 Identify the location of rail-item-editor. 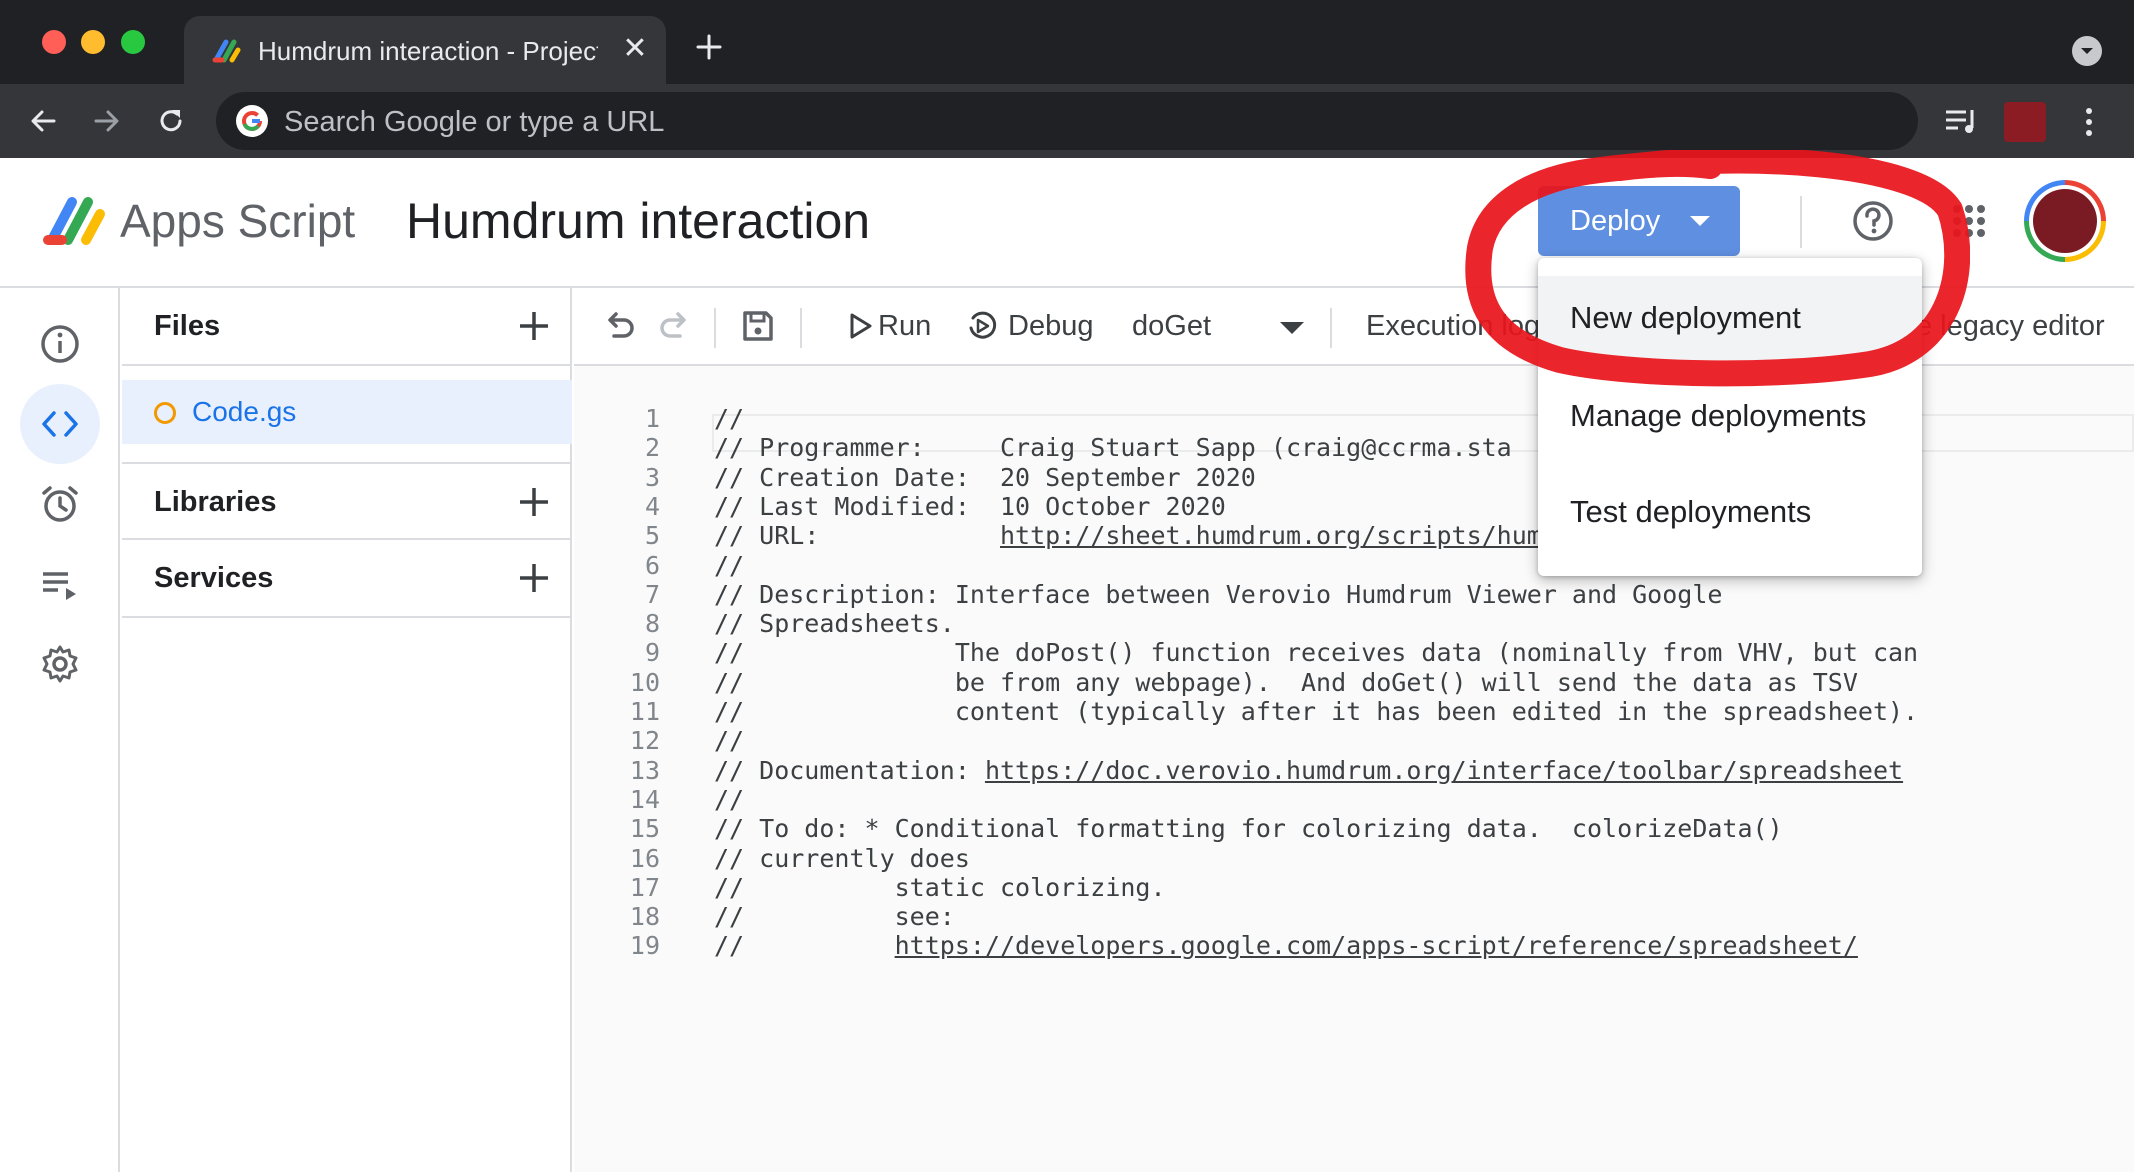
(60, 424).